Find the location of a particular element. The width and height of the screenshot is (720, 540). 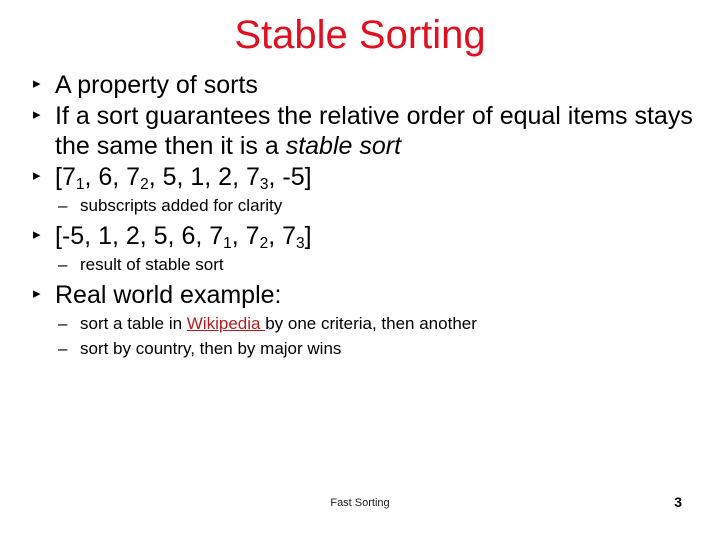

array-output-subscript-3: 3 is located at coordinates (300, 243).